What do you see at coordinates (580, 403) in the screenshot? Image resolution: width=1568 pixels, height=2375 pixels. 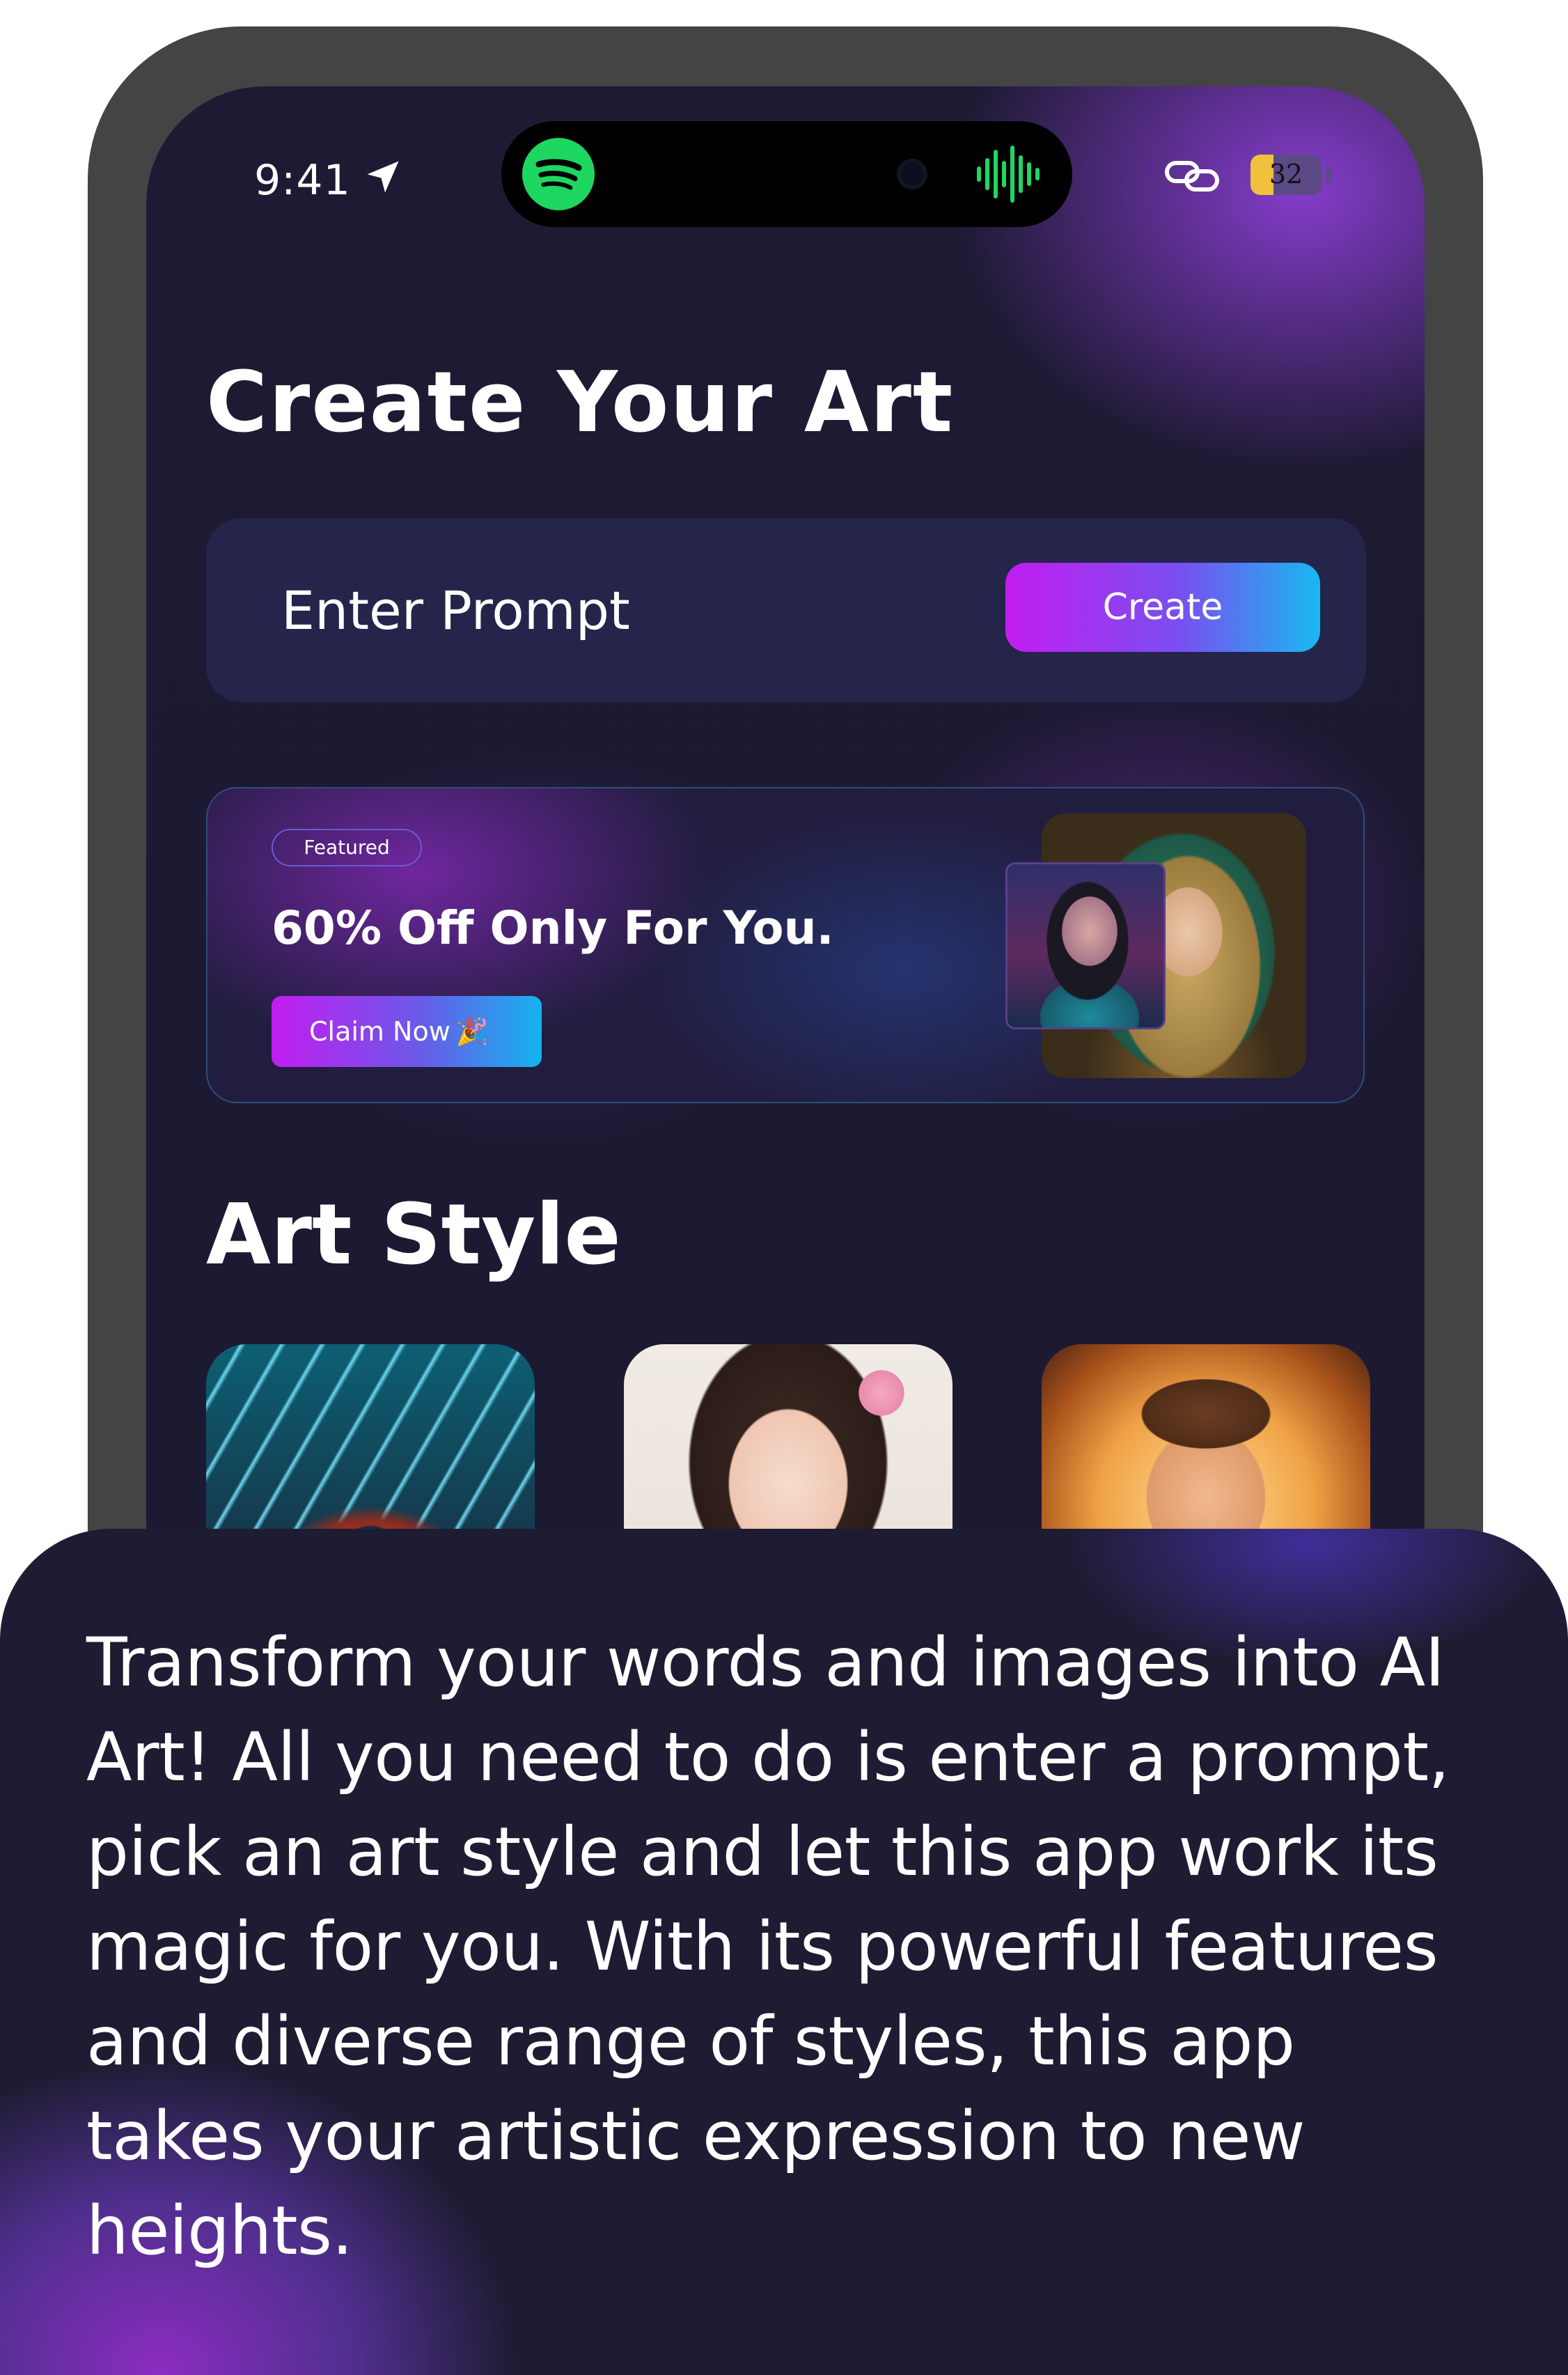 I see `page-title: Create Your Art` at bounding box center [580, 403].